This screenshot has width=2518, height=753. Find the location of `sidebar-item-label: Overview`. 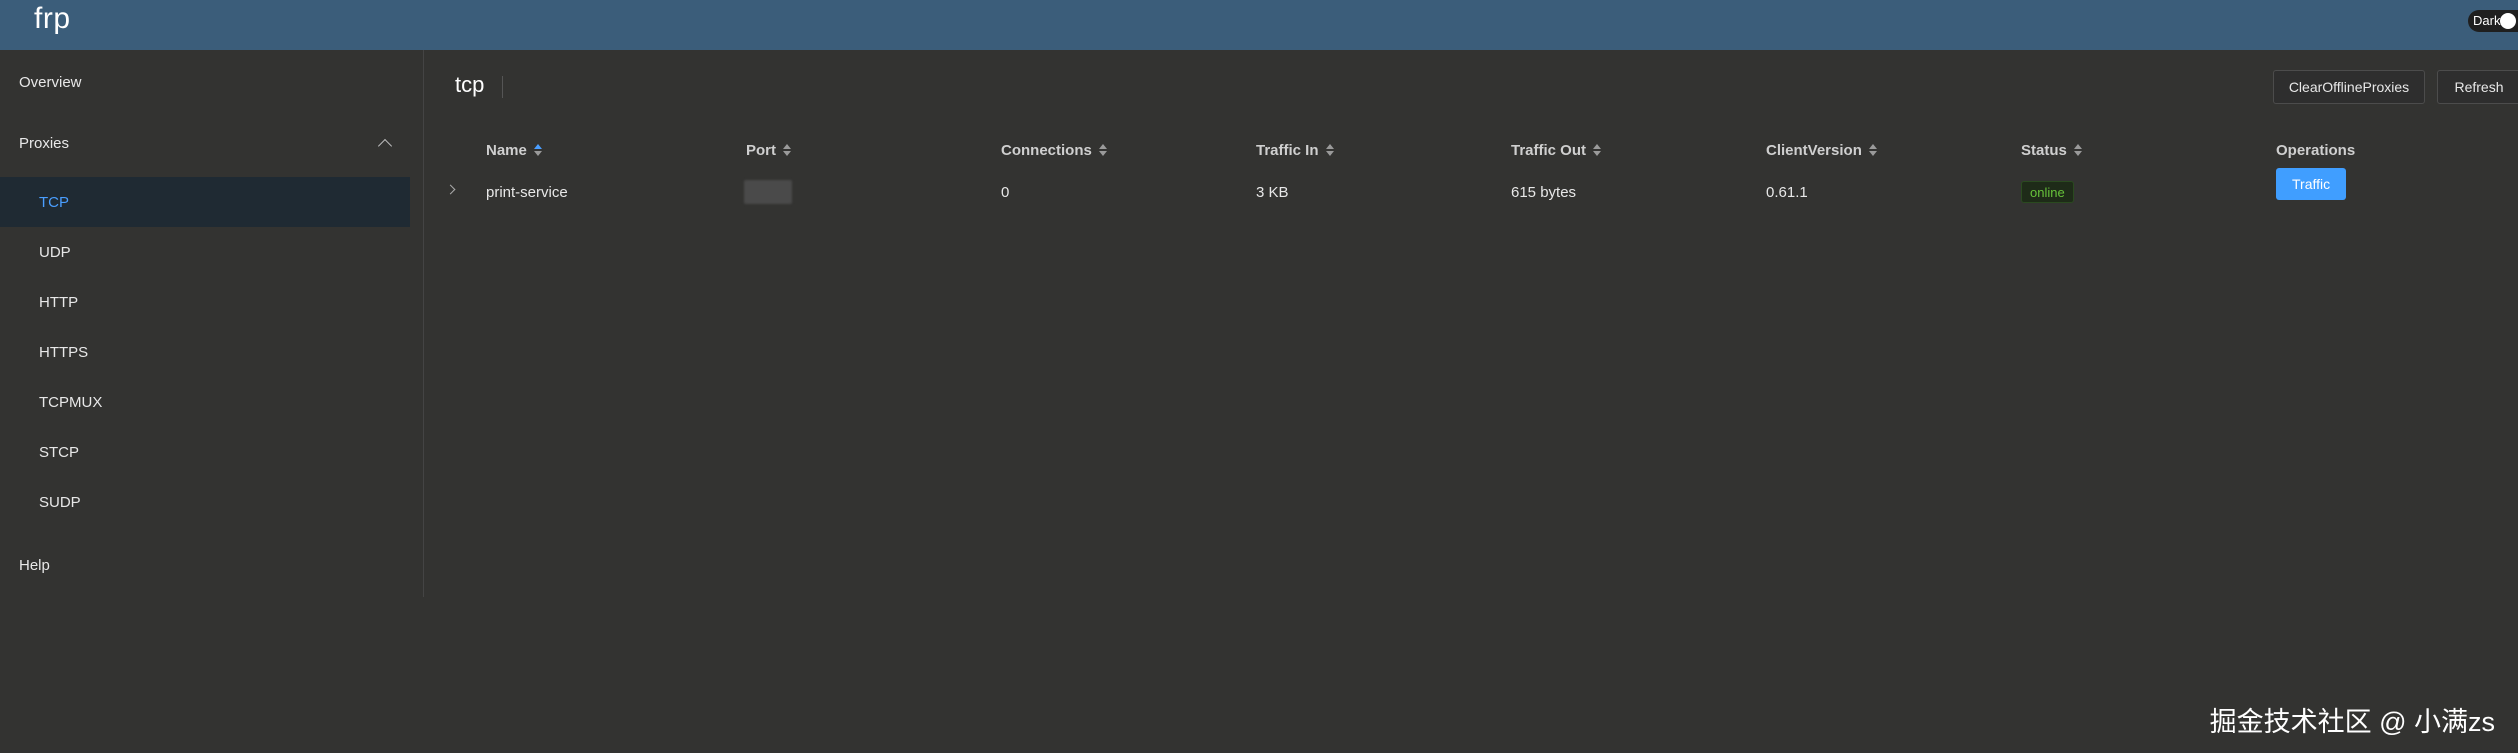

sidebar-item-label: Overview is located at coordinates (50, 82).